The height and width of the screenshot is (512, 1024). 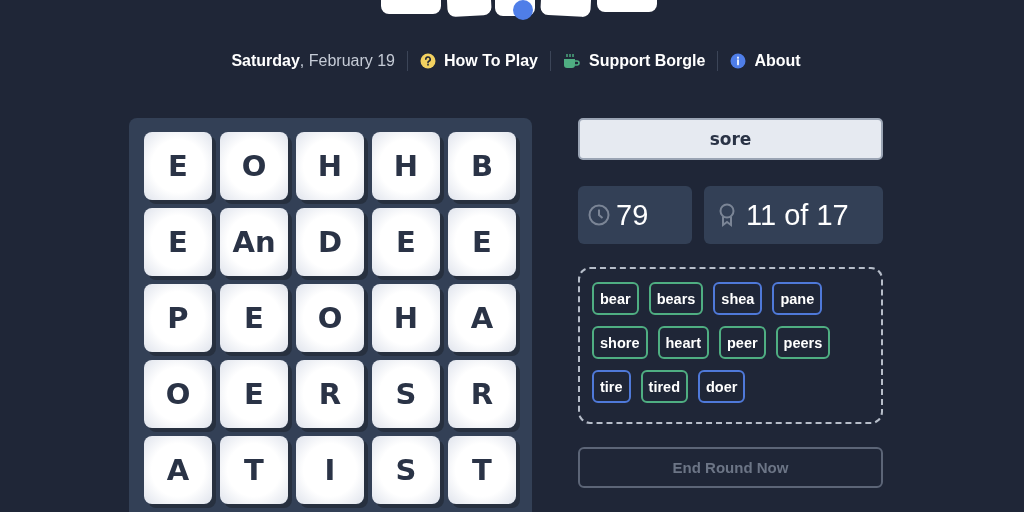 I want to click on word-chip: tire, so click(x=611, y=386).